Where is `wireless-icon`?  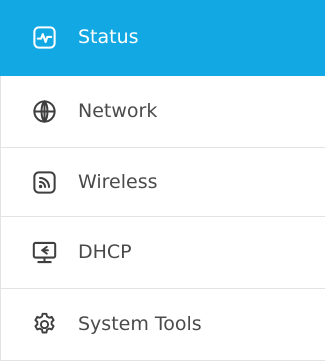 wireless-icon is located at coordinates (44, 182).